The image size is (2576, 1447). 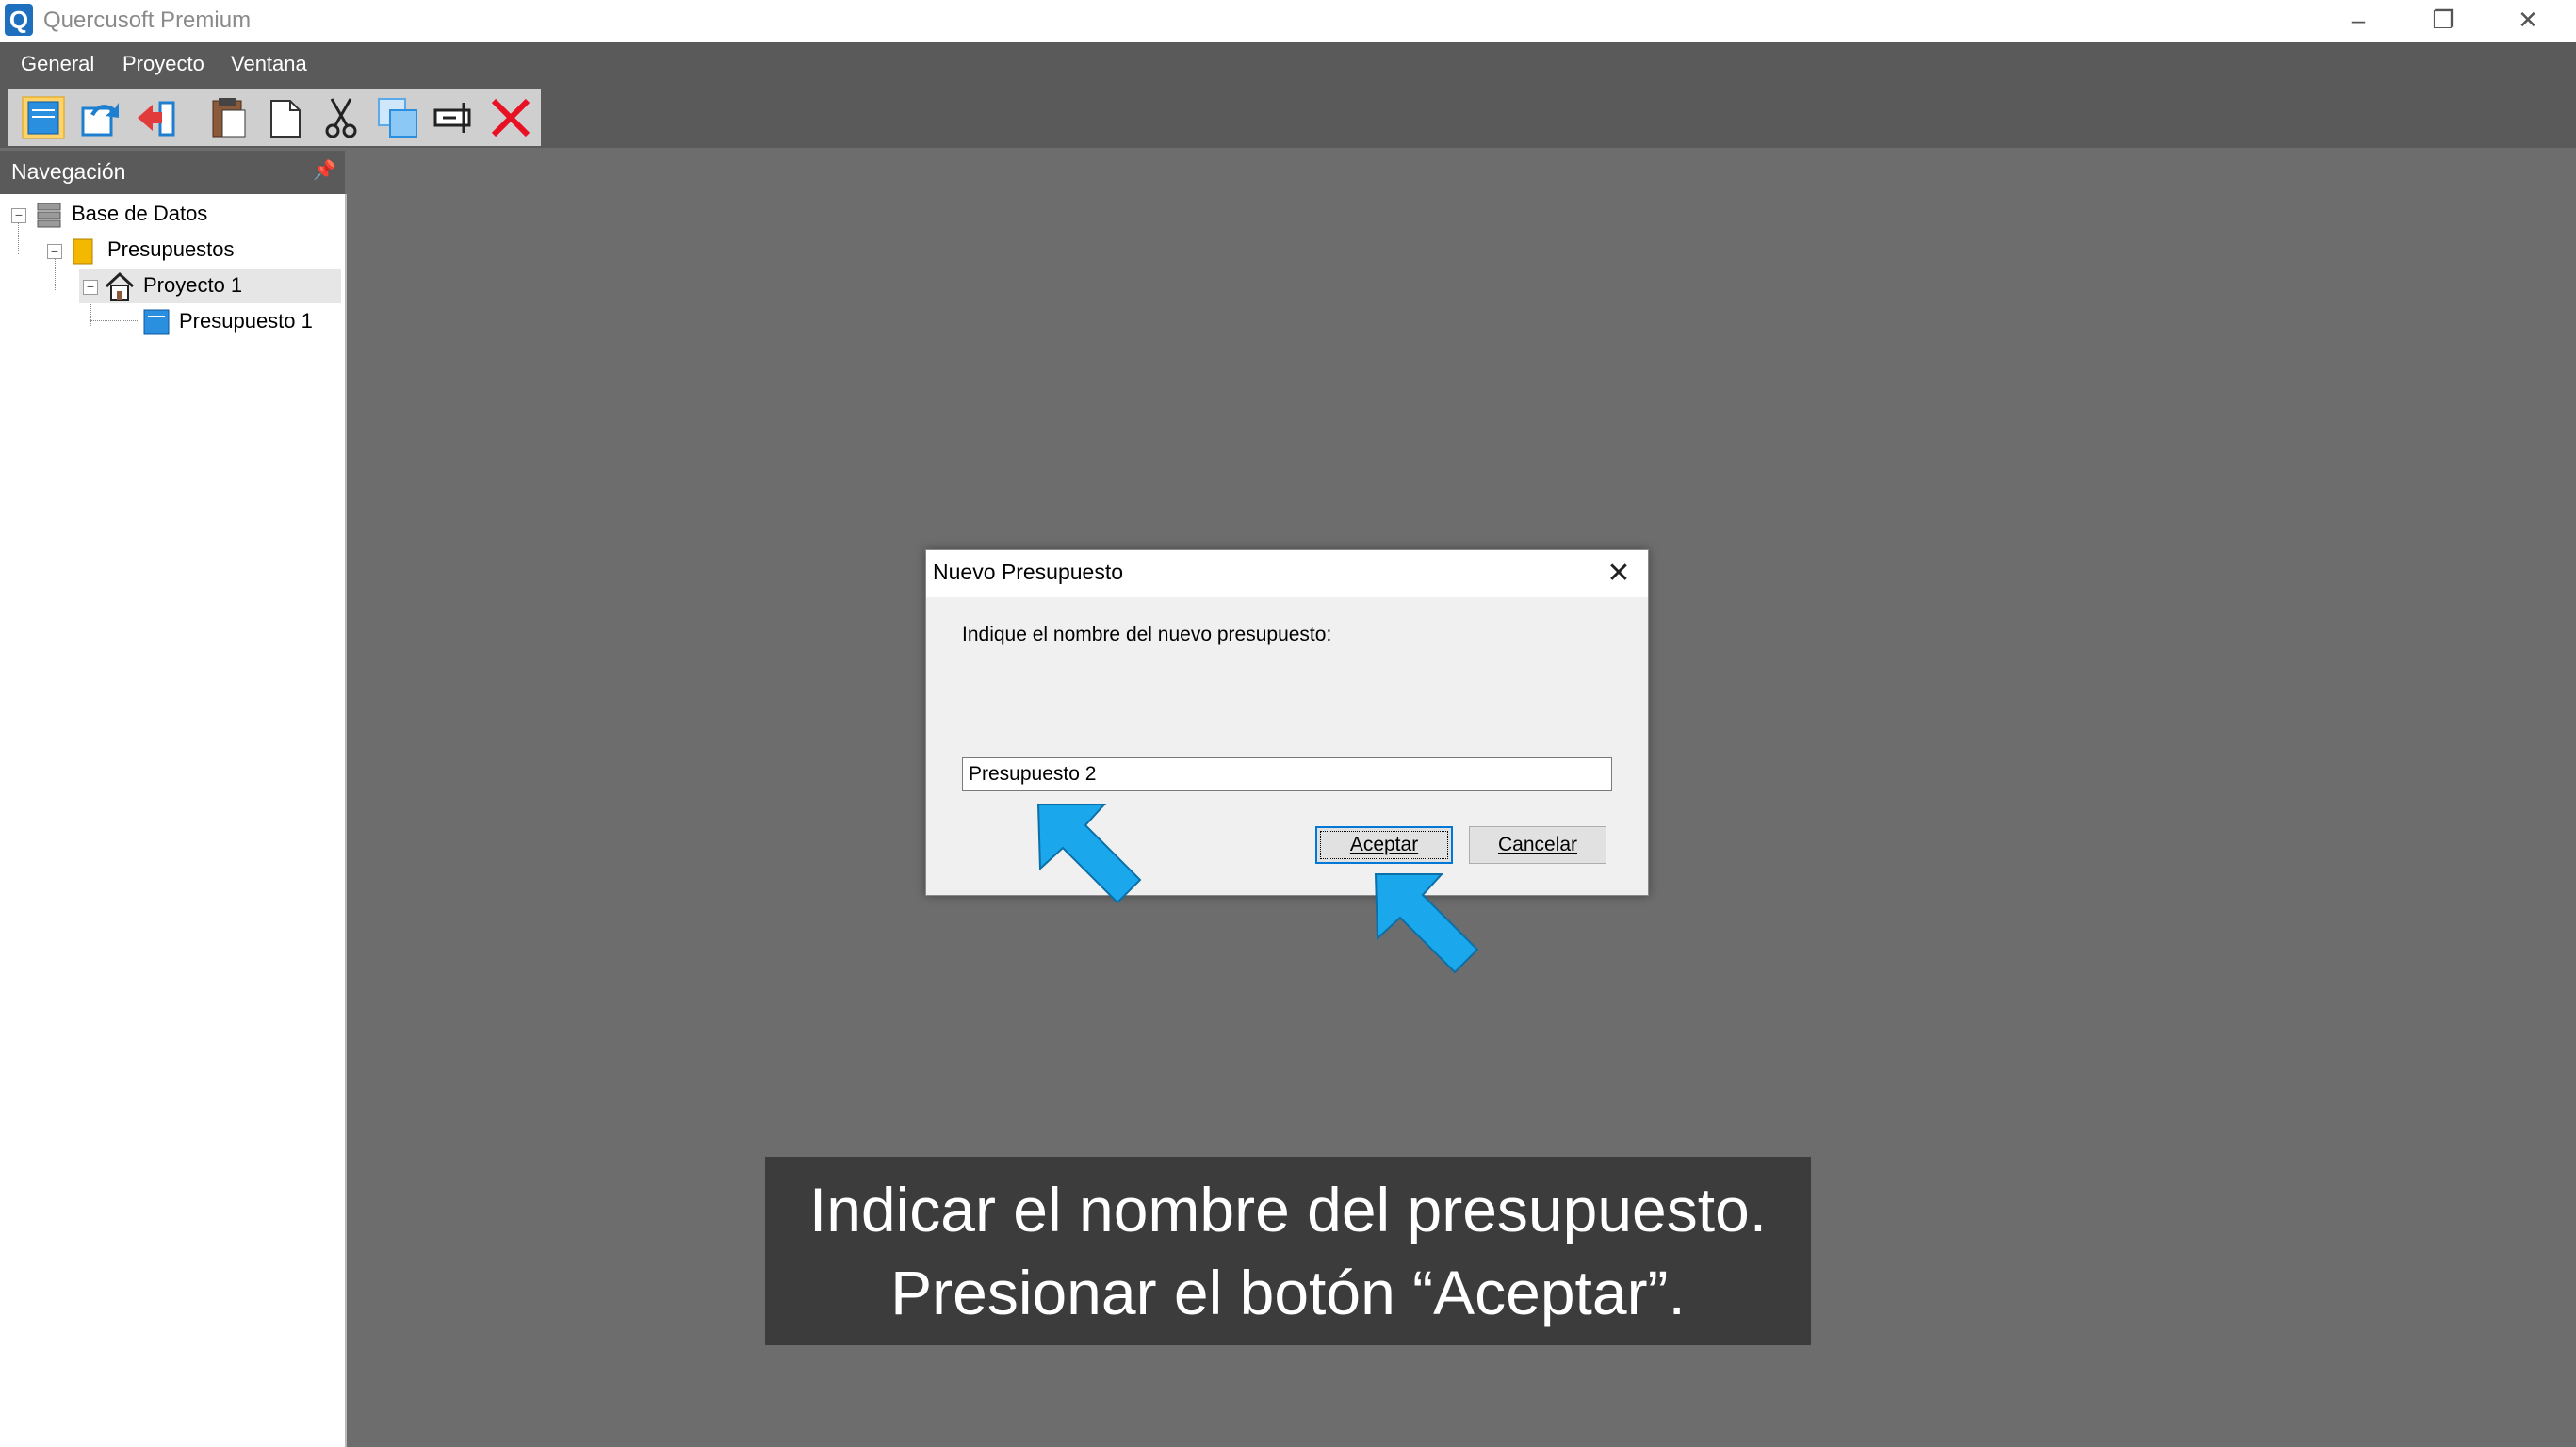 What do you see at coordinates (49, 215) in the screenshot?
I see `database-icon` at bounding box center [49, 215].